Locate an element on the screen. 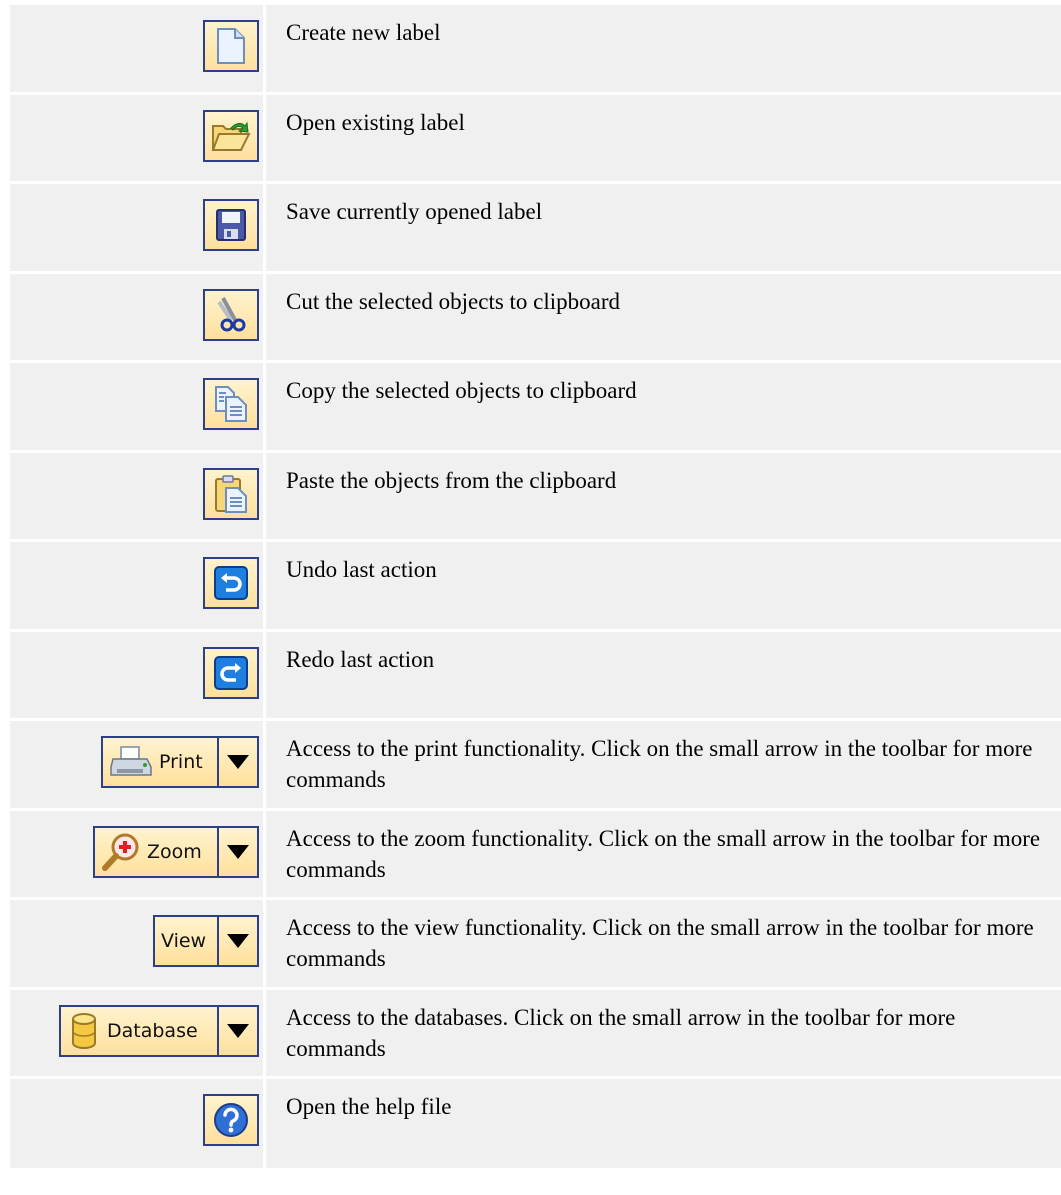 The height and width of the screenshot is (1195, 1061). view-button: View is located at coordinates (186, 941).